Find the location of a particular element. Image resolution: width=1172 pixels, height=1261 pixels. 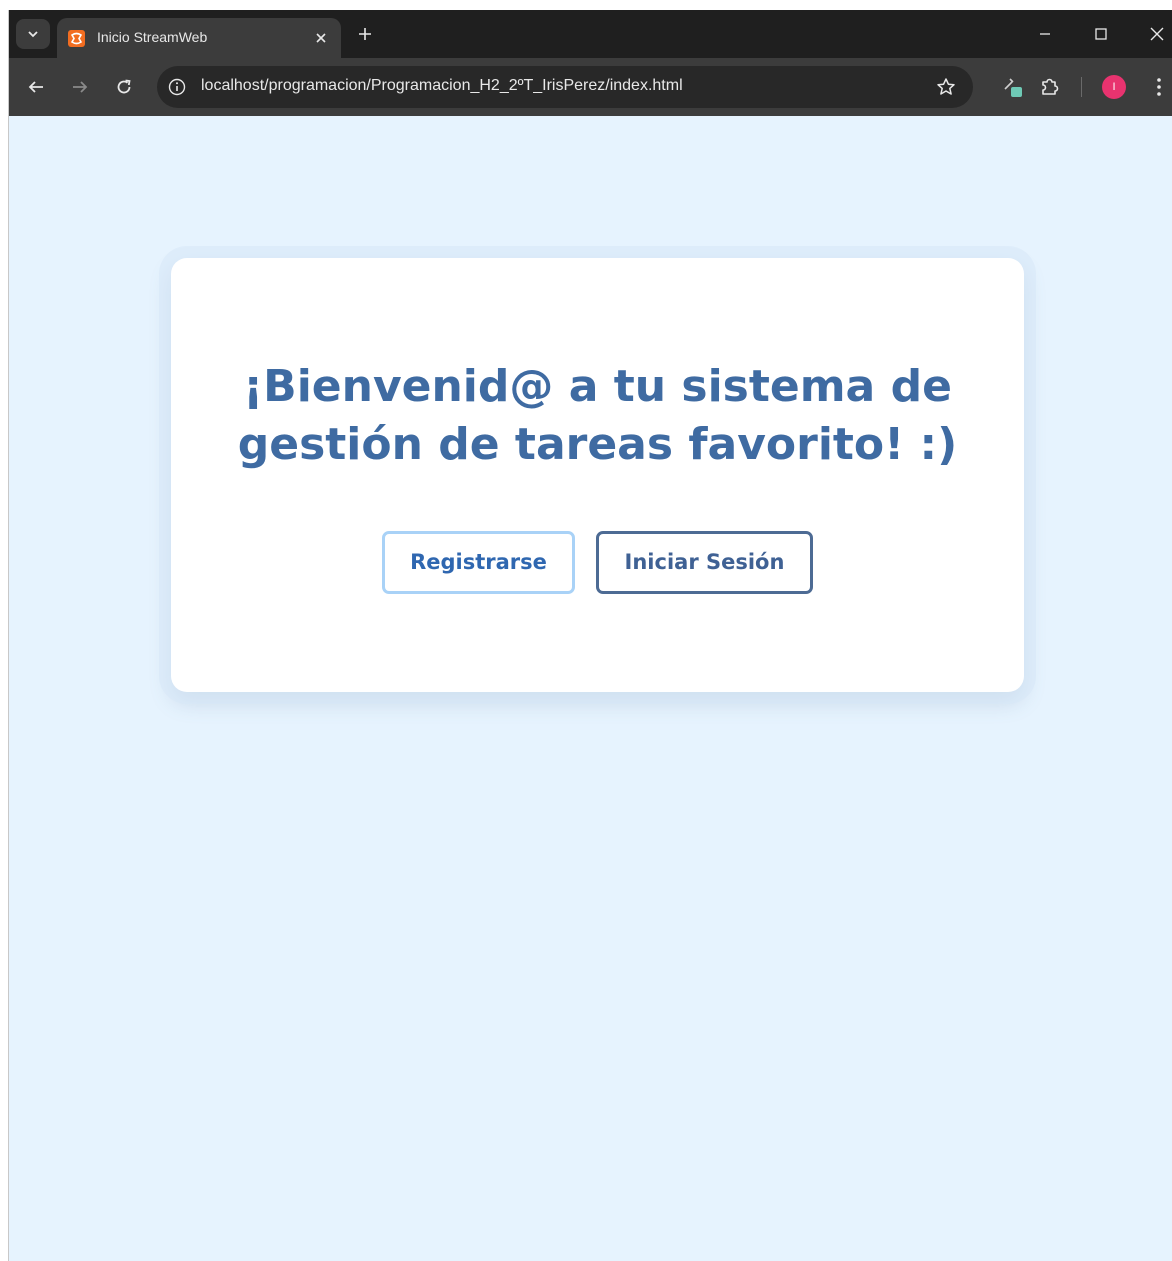

reload-icon is located at coordinates (124, 87).